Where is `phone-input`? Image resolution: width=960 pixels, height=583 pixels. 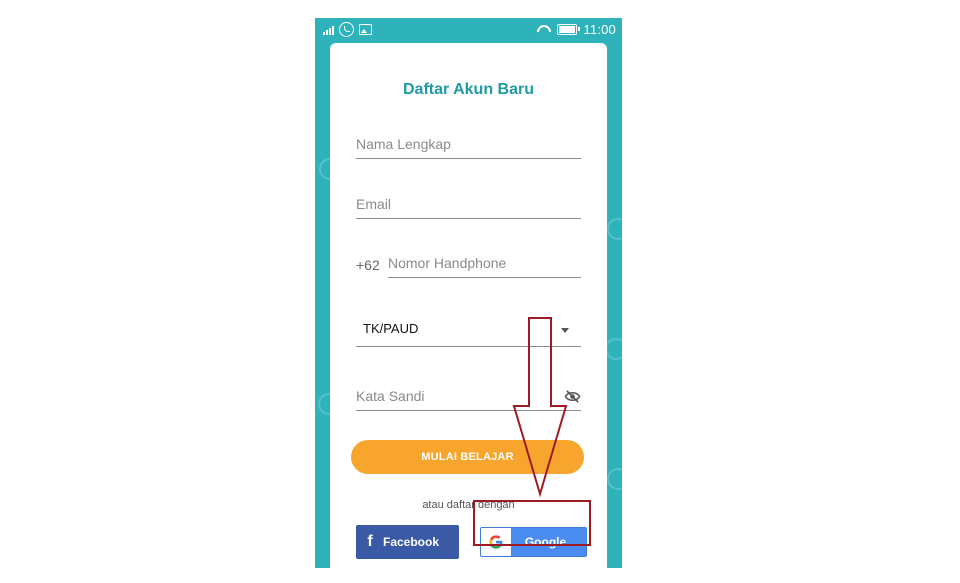 phone-input is located at coordinates (484, 263).